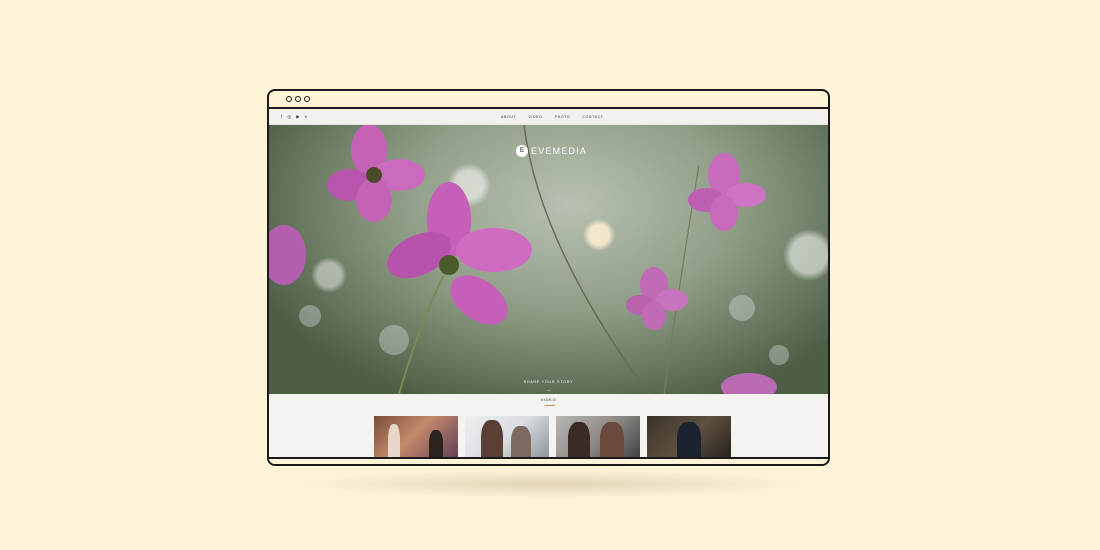  What do you see at coordinates (436, 444) in the screenshot?
I see `piano-figure` at bounding box center [436, 444].